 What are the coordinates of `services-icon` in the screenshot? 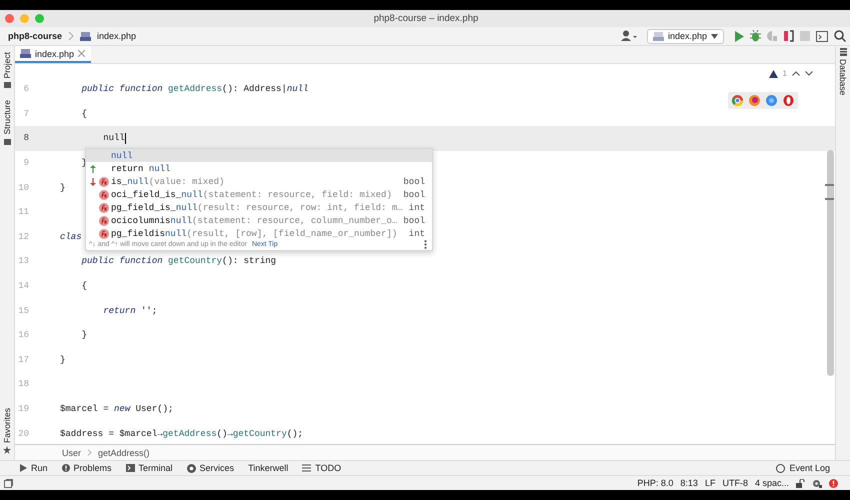 It's located at (191, 468).